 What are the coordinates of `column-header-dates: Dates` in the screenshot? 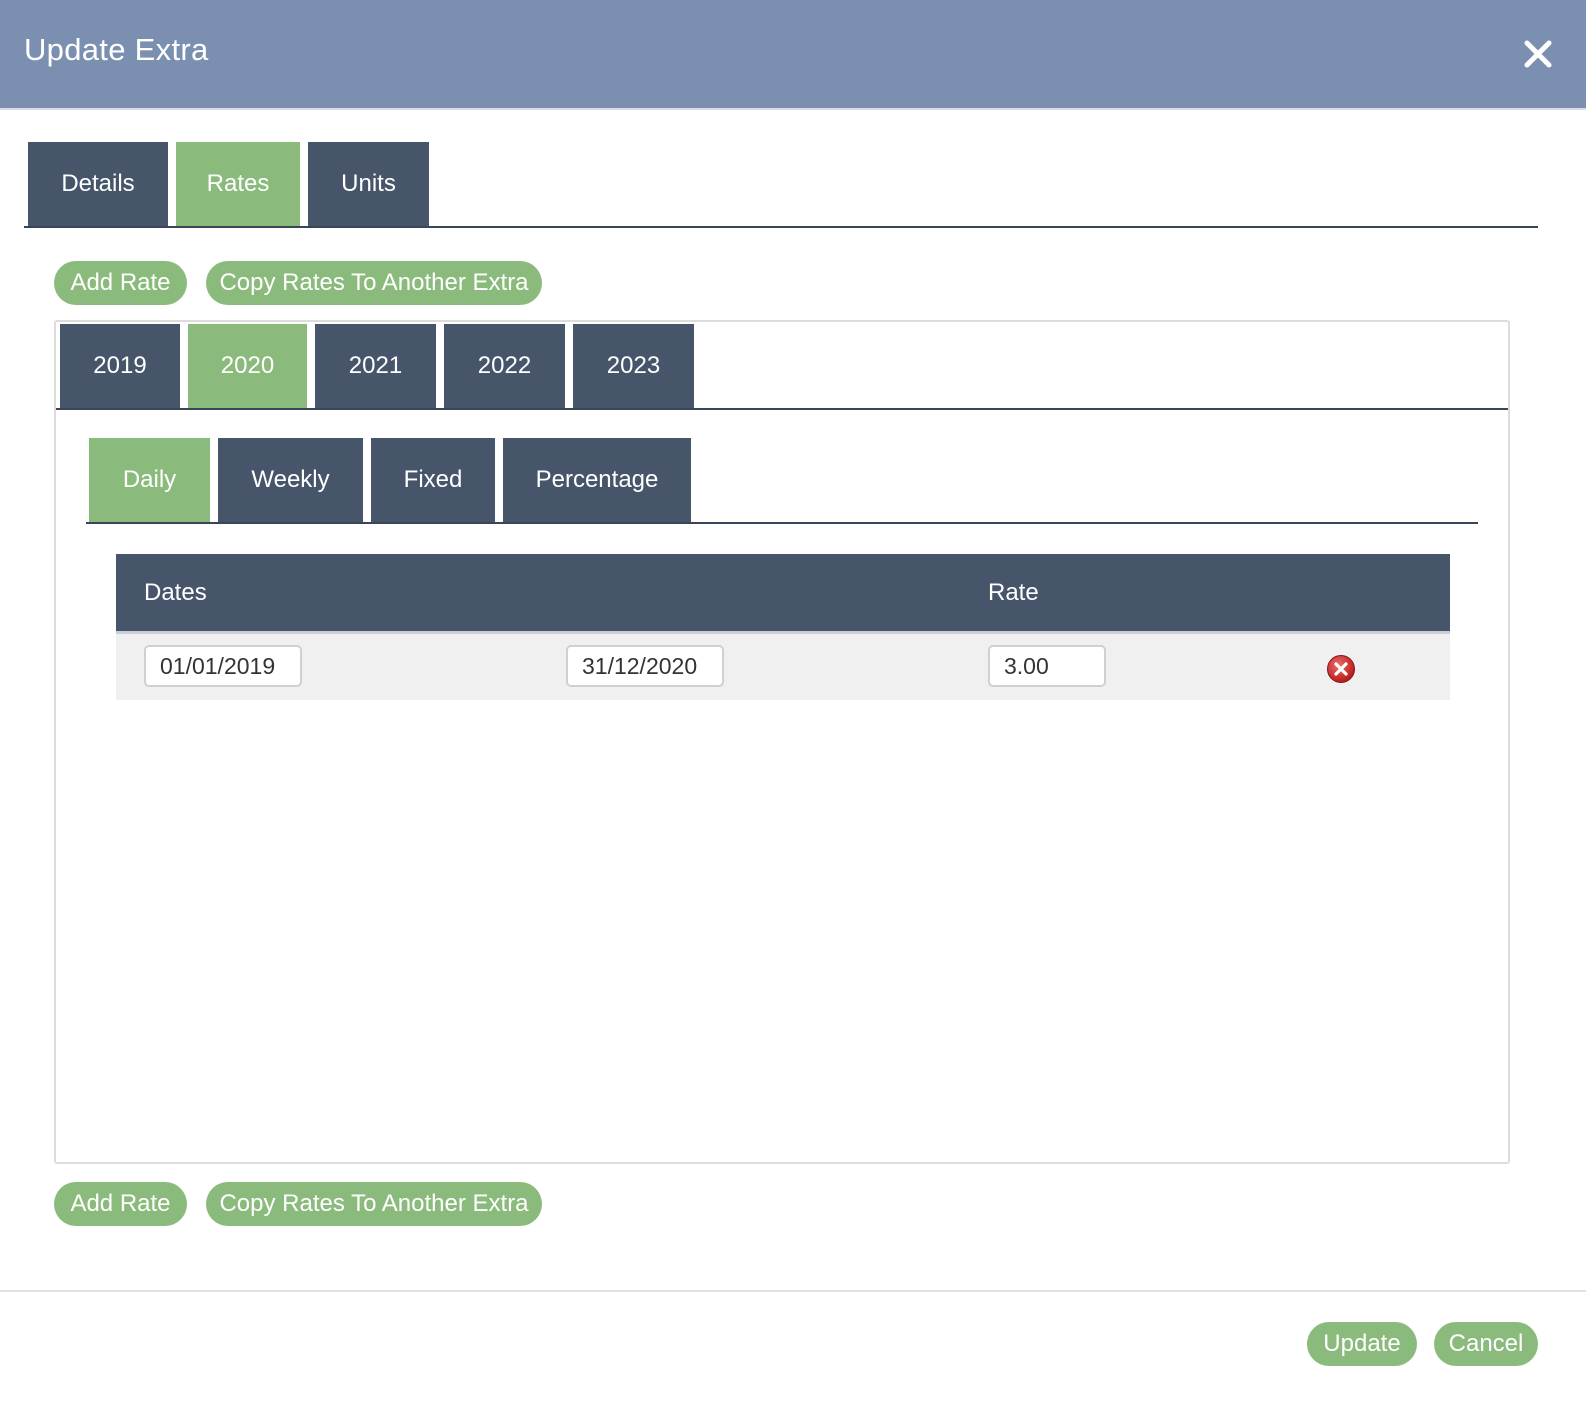 It's located at (175, 592).